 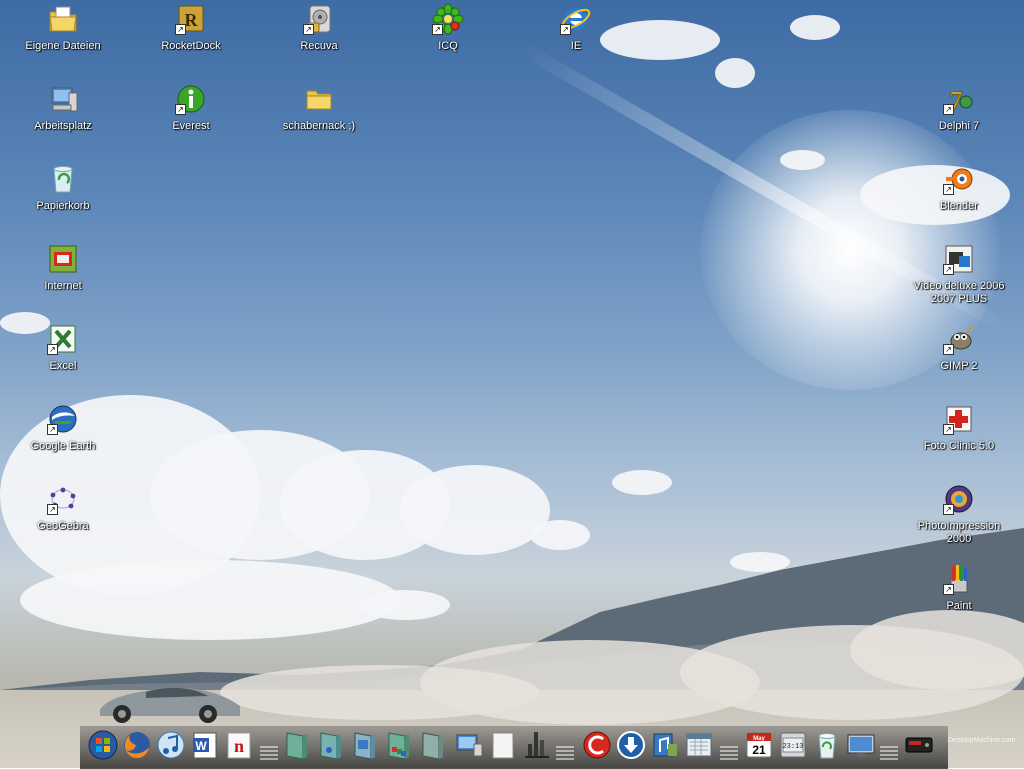 I want to click on svg-text: R, so click(x=192, y=20).